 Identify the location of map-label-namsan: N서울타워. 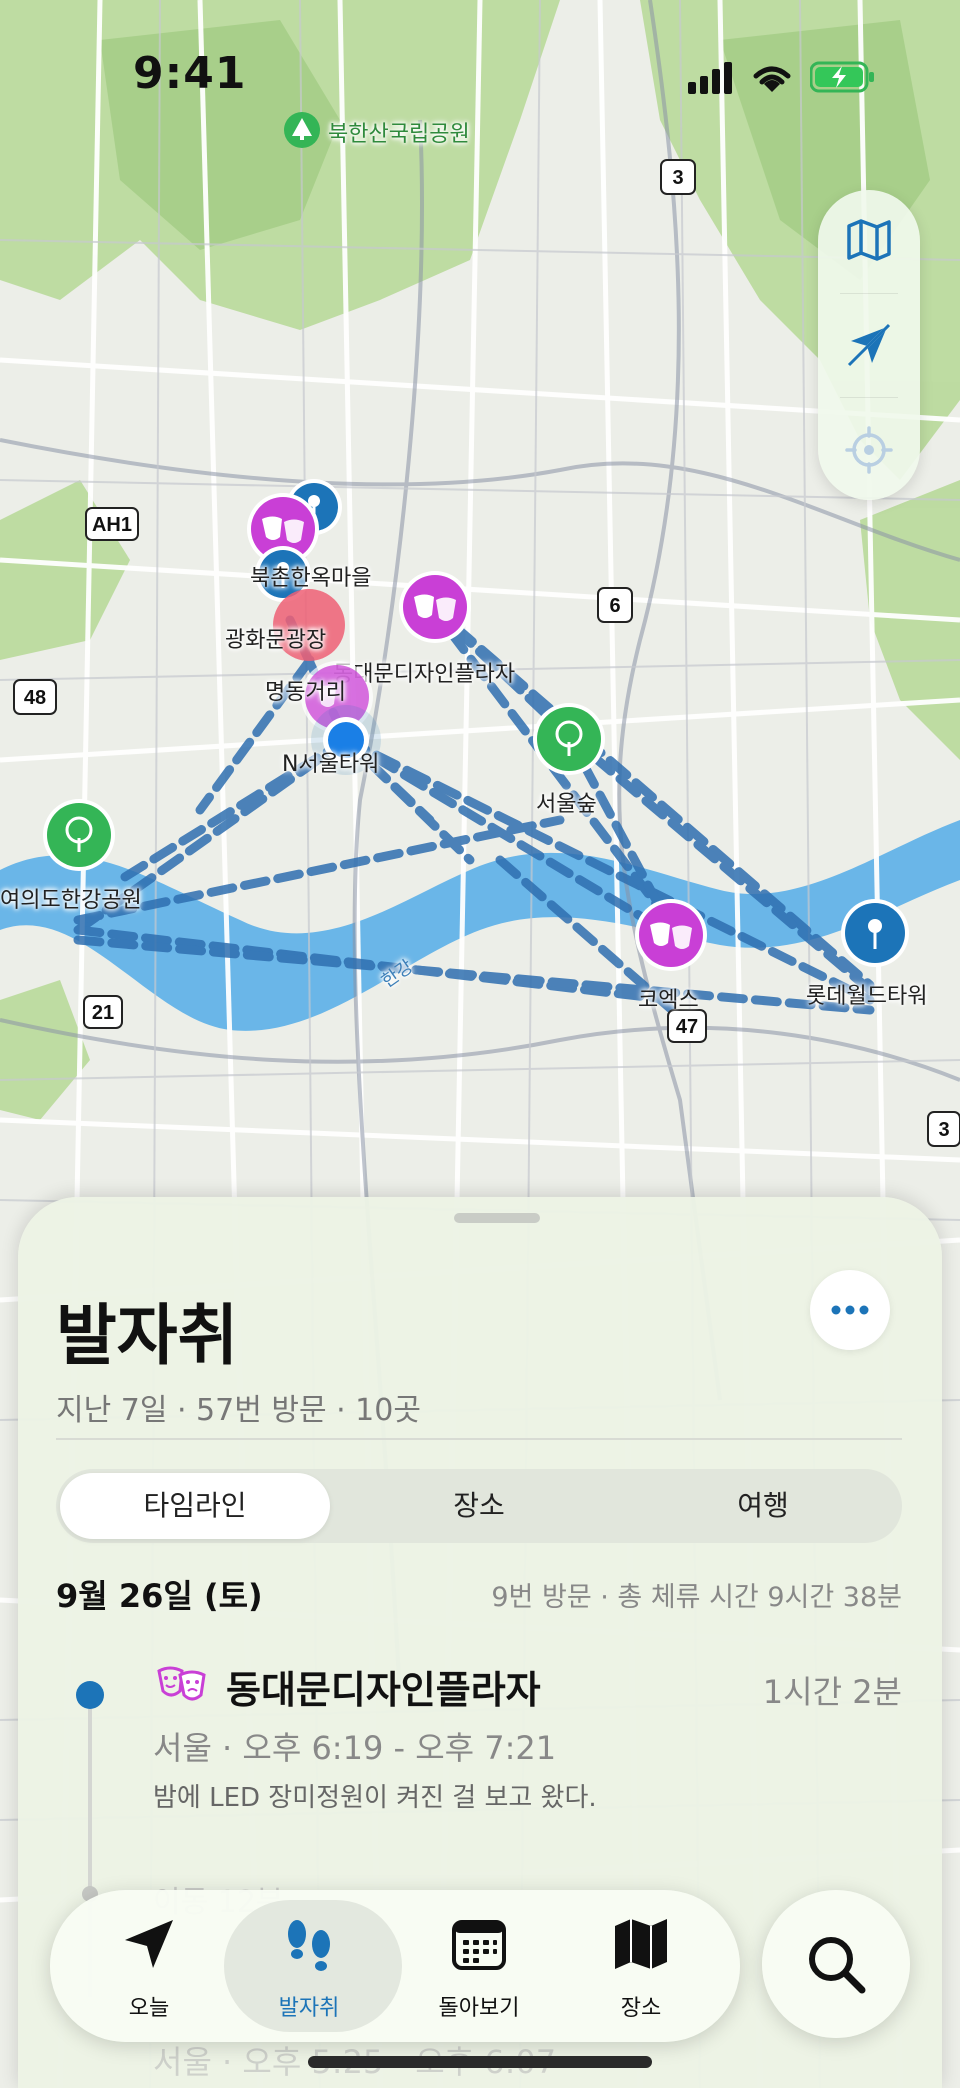
(331, 764).